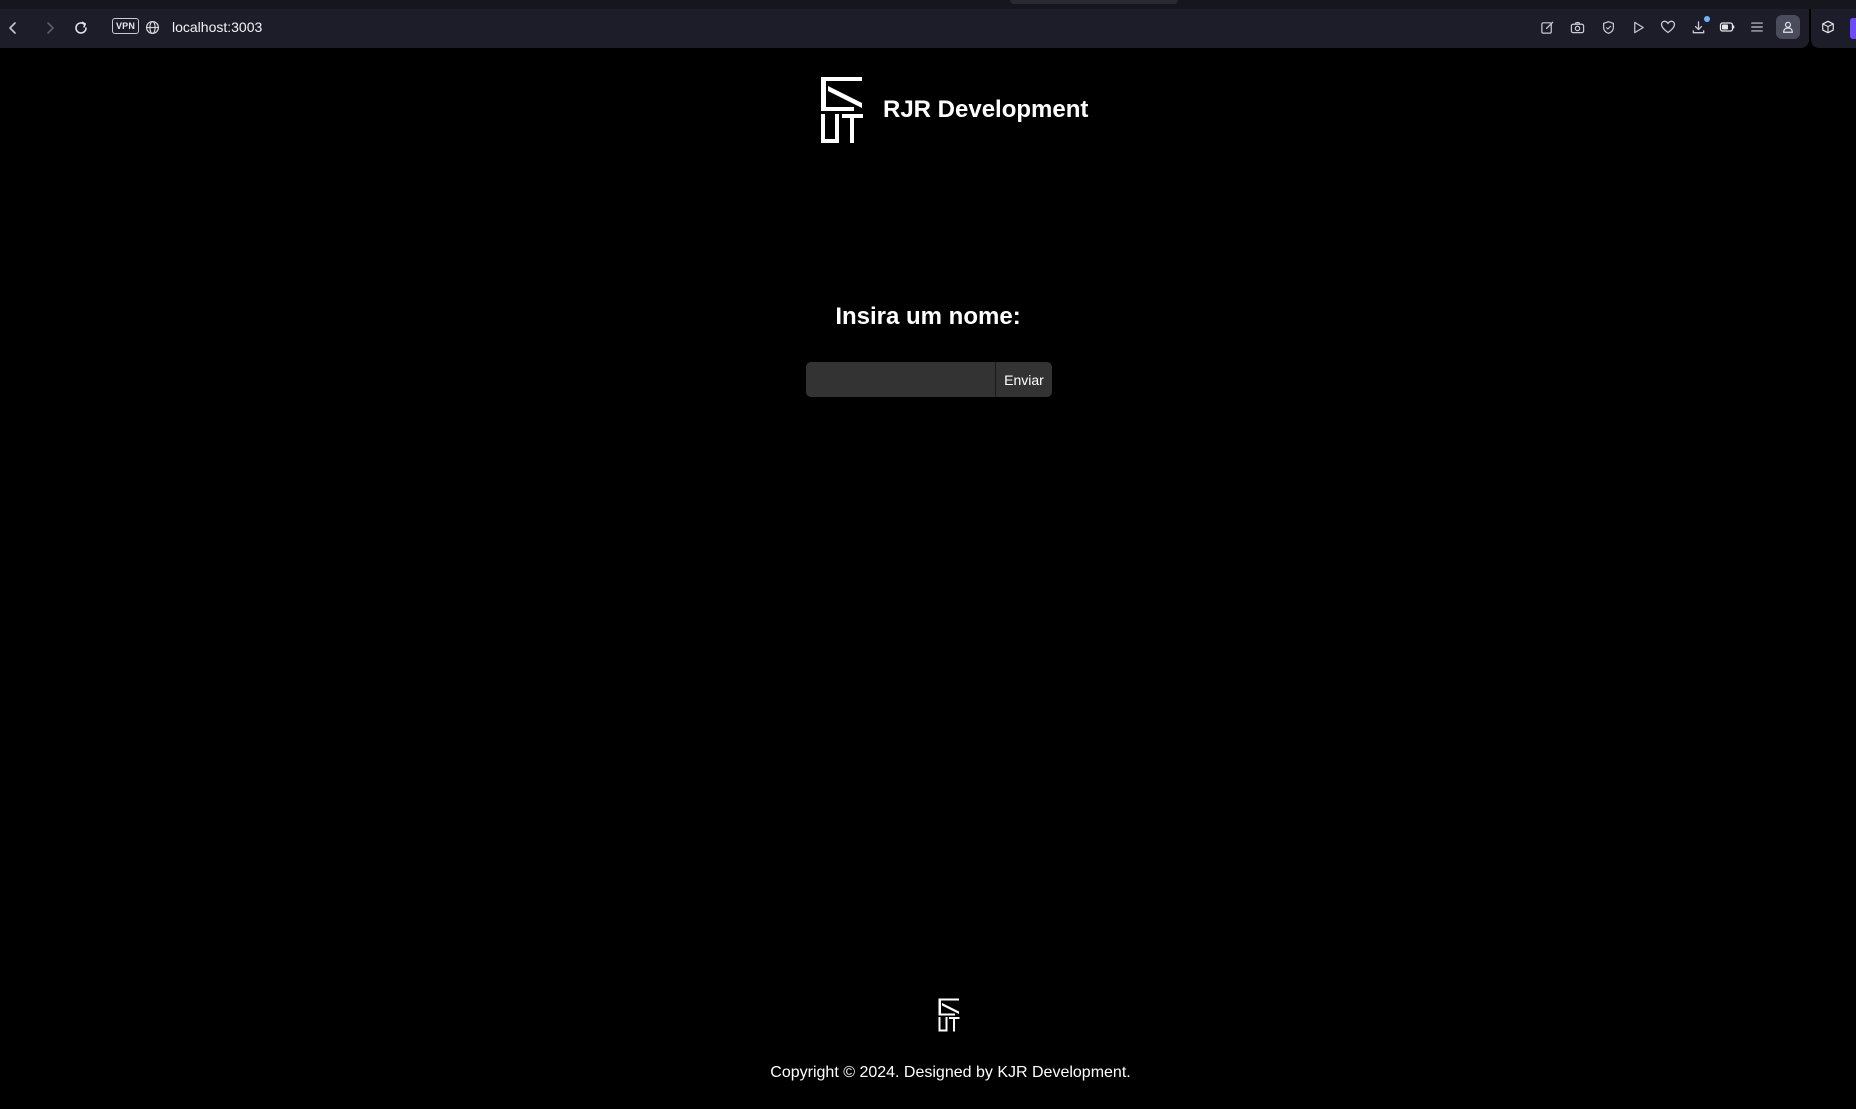 This screenshot has width=1856, height=1109. What do you see at coordinates (1828, 27) in the screenshot?
I see `cube-icon` at bounding box center [1828, 27].